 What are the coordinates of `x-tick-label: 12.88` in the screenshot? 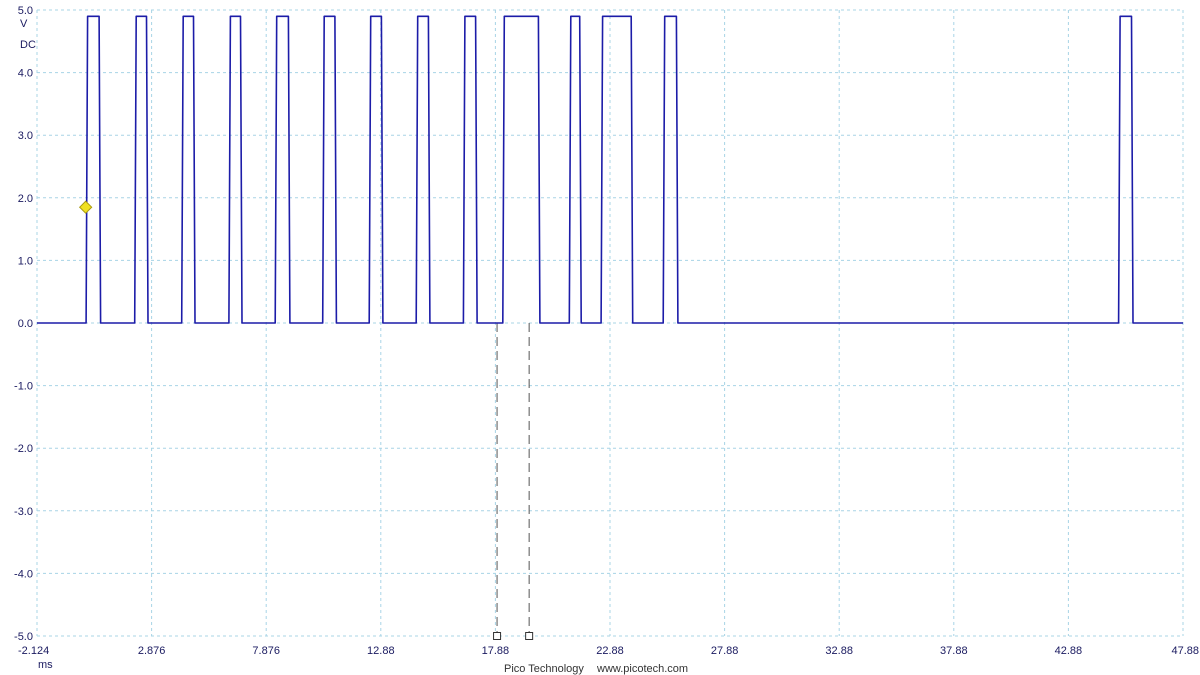 It's located at (381, 651).